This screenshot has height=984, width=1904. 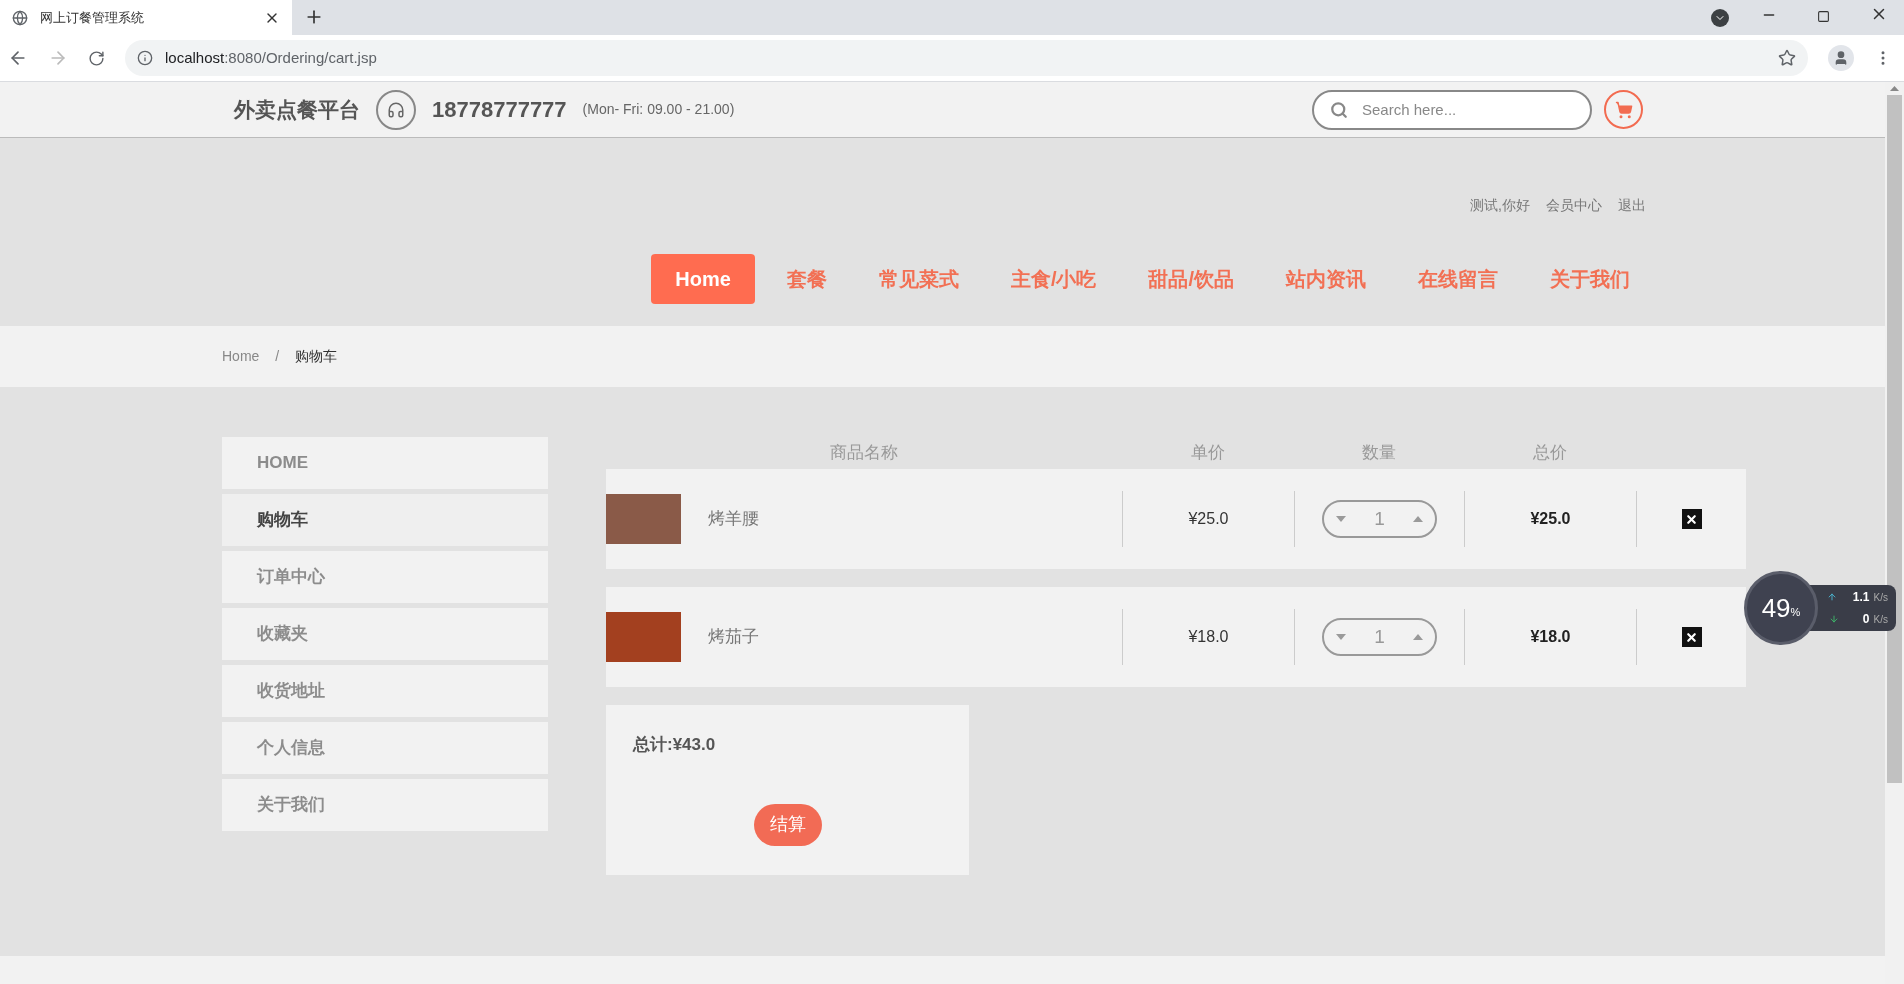 What do you see at coordinates (385, 463) in the screenshot?
I see `sidebar-item: HOME` at bounding box center [385, 463].